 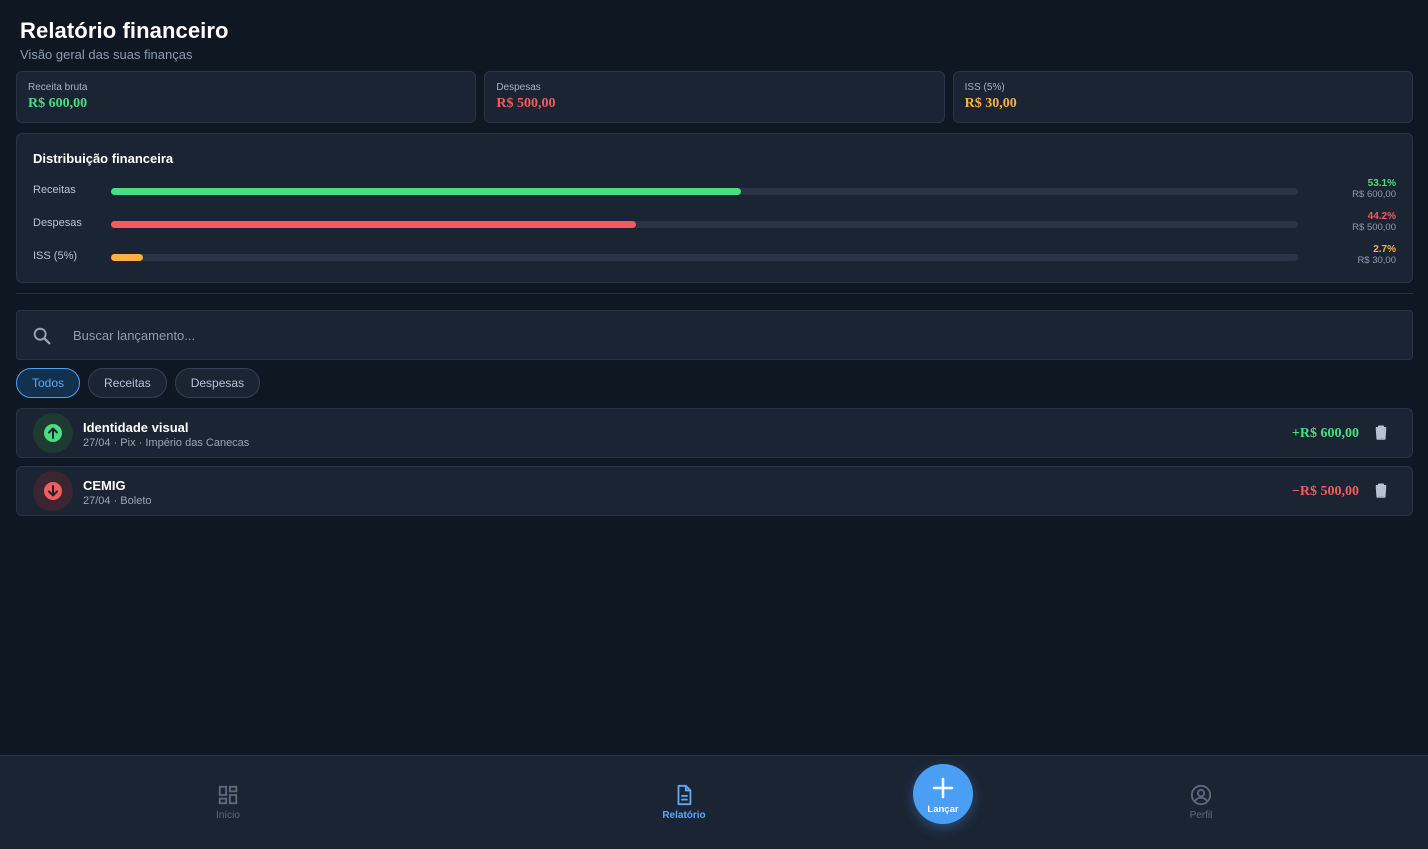 I want to click on distribution-label: Despesas, so click(x=57, y=223).